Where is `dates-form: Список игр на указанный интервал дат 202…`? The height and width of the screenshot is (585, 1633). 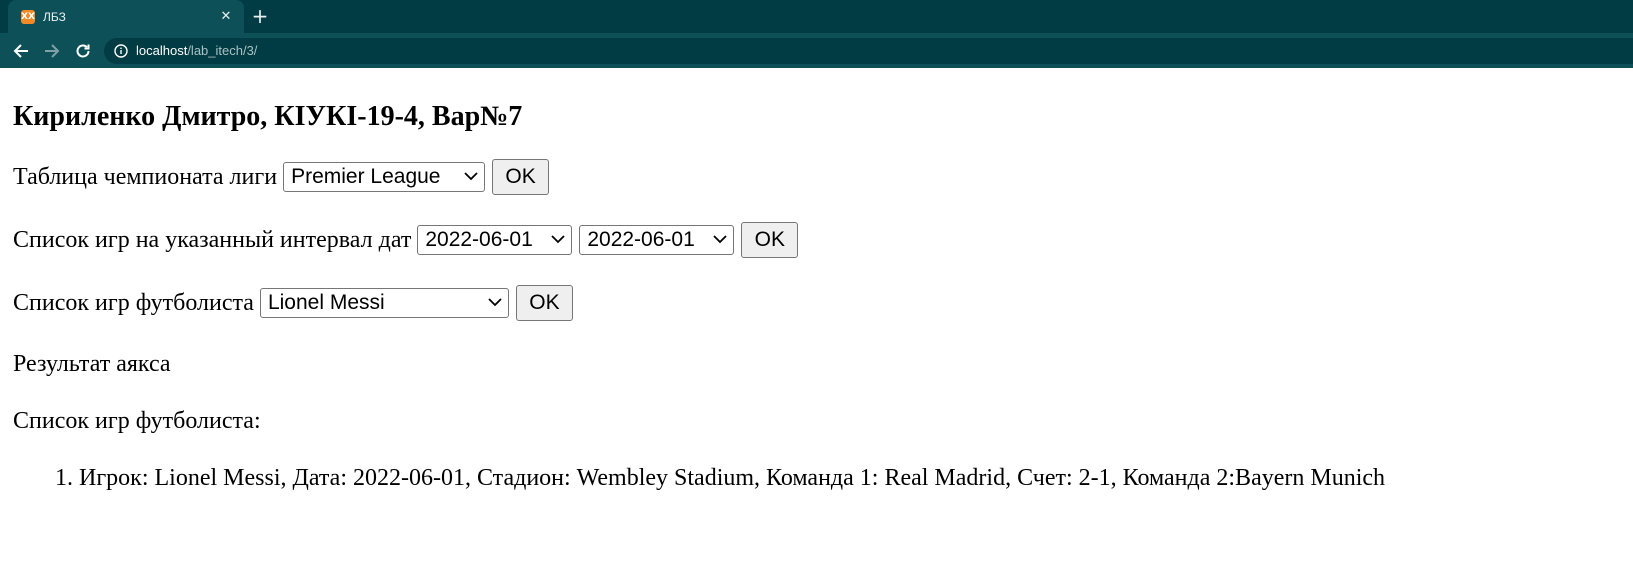
dates-form: Список игр на указанный интервал дат 202… is located at coordinates (816, 240).